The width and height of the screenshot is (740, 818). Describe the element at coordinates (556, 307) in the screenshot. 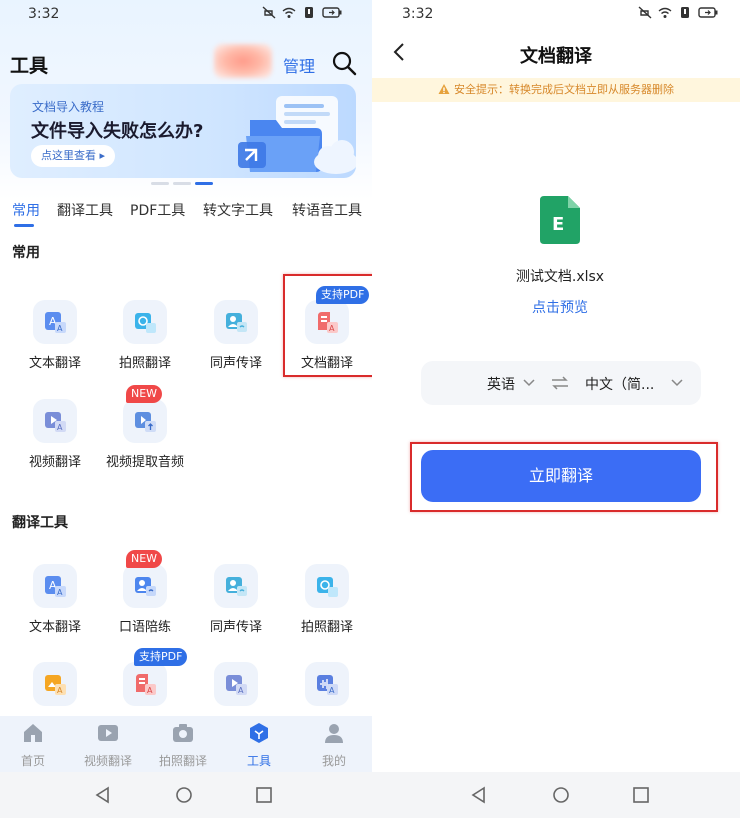

I see `preview-link: 点击预览` at that location.